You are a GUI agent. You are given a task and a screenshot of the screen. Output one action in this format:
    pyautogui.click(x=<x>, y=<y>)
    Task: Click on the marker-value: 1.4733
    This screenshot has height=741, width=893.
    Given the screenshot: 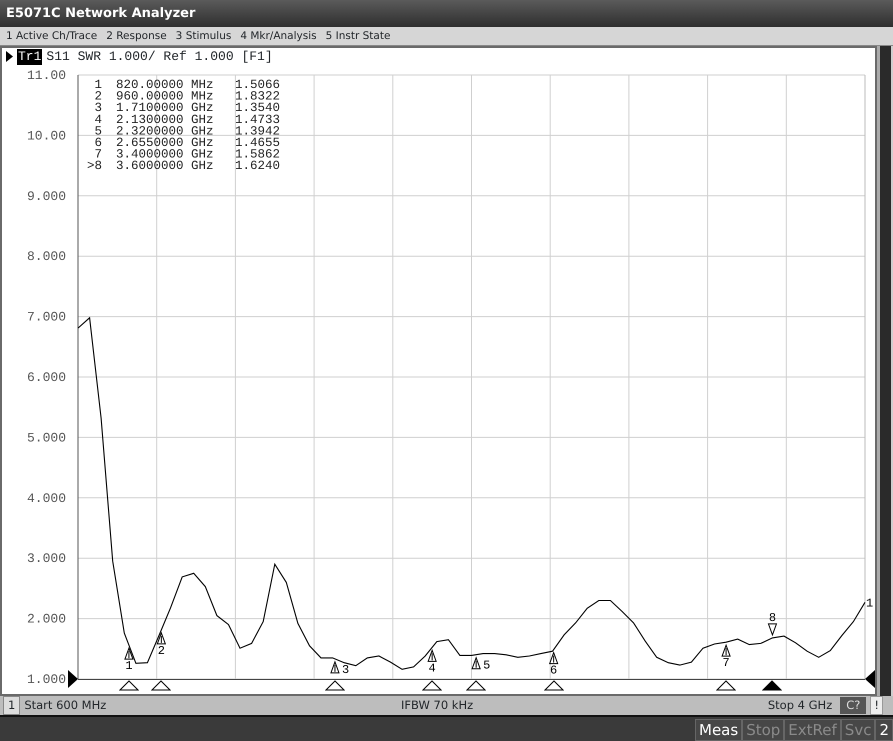 What is the action you would take?
    pyautogui.click(x=257, y=119)
    